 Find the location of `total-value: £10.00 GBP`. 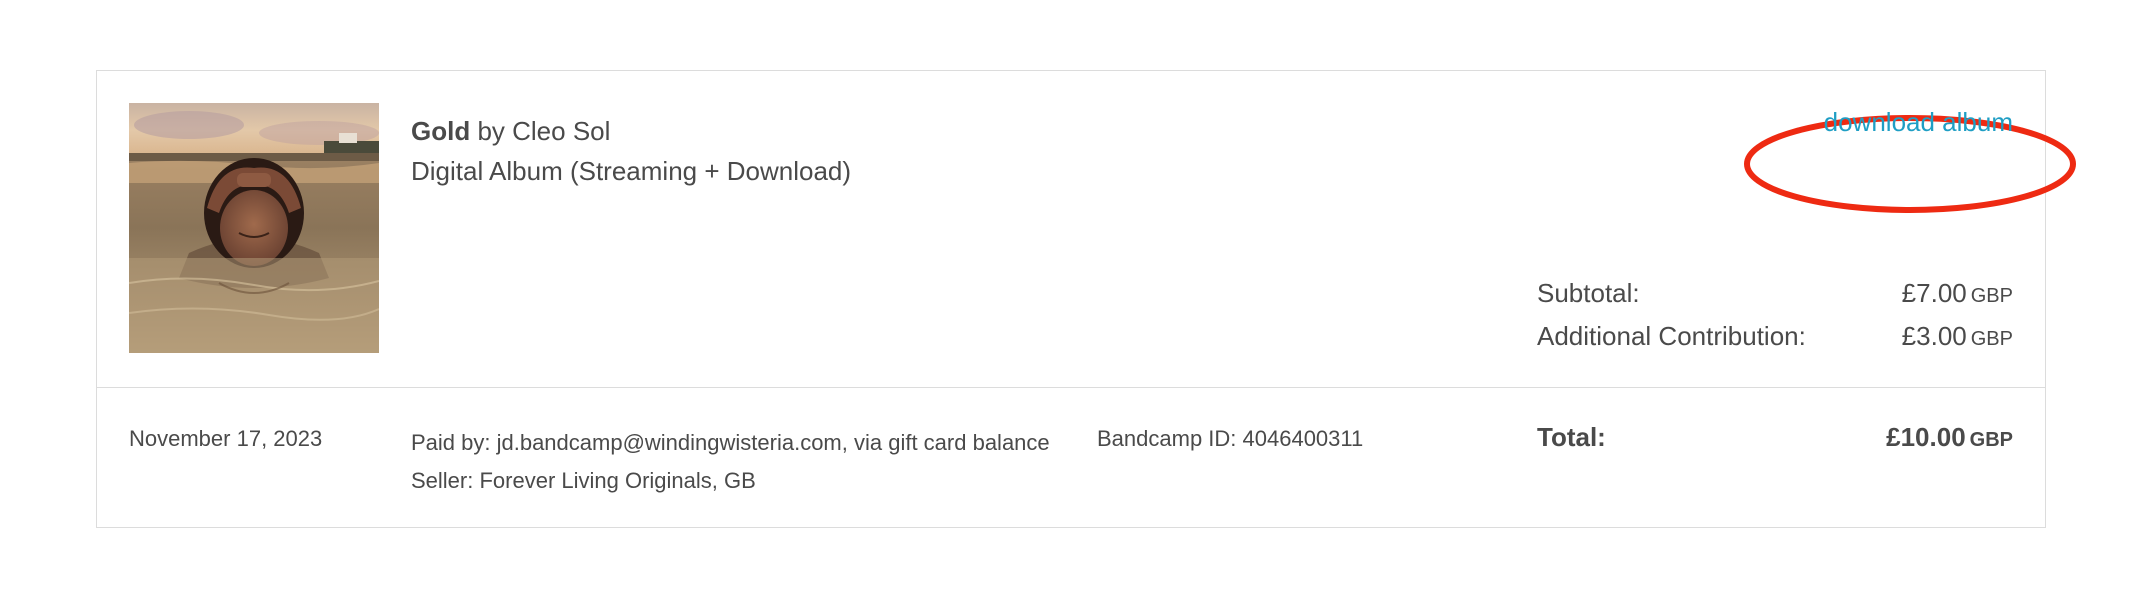

total-value: £10.00 GBP is located at coordinates (1949, 437).